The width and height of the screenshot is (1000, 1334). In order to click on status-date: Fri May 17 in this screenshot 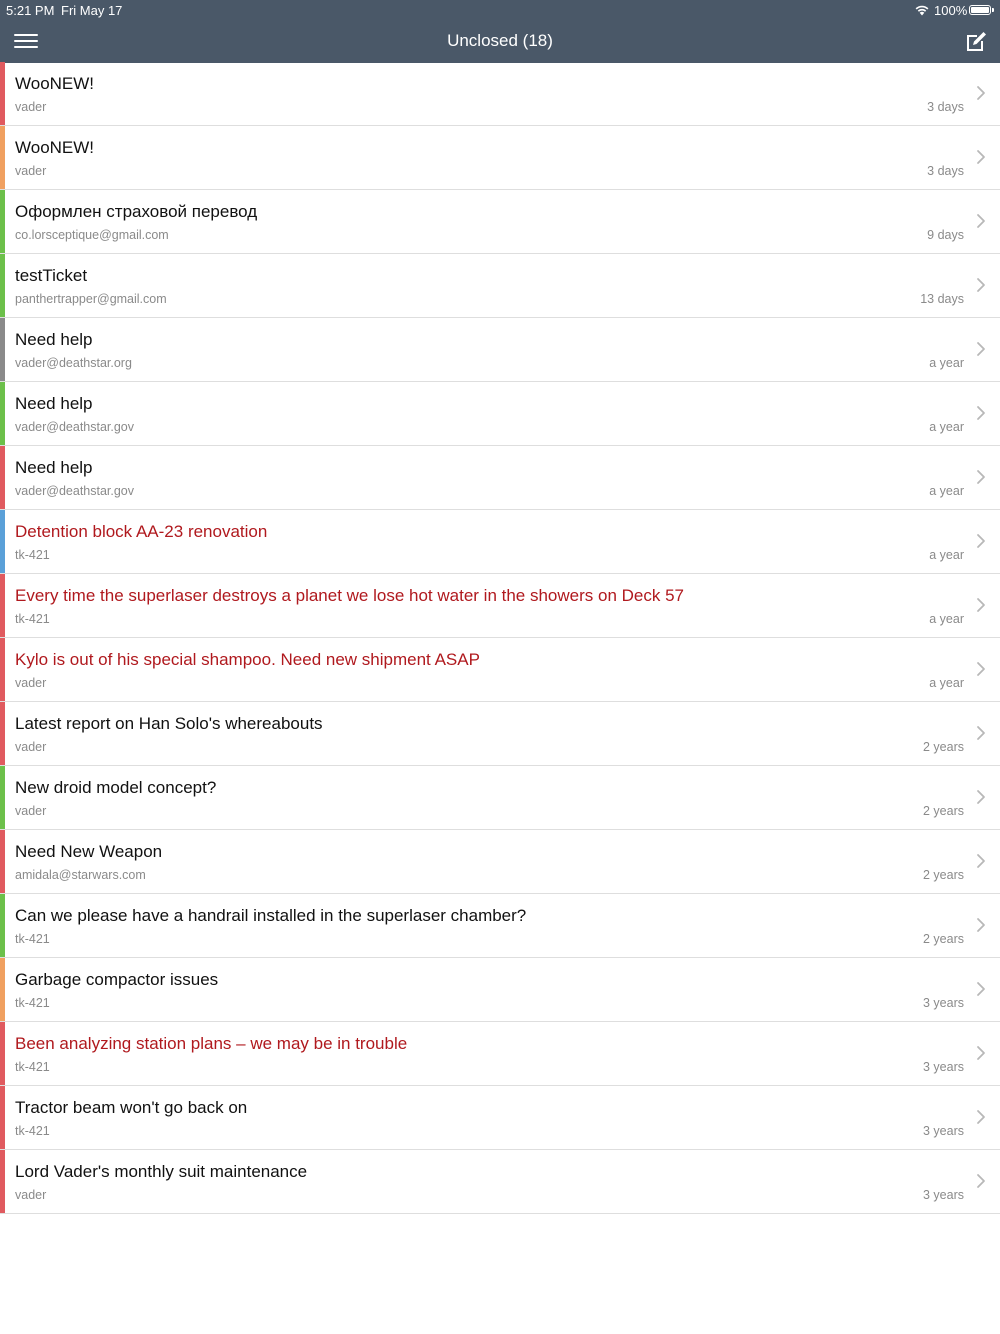, I will do `click(92, 10)`.